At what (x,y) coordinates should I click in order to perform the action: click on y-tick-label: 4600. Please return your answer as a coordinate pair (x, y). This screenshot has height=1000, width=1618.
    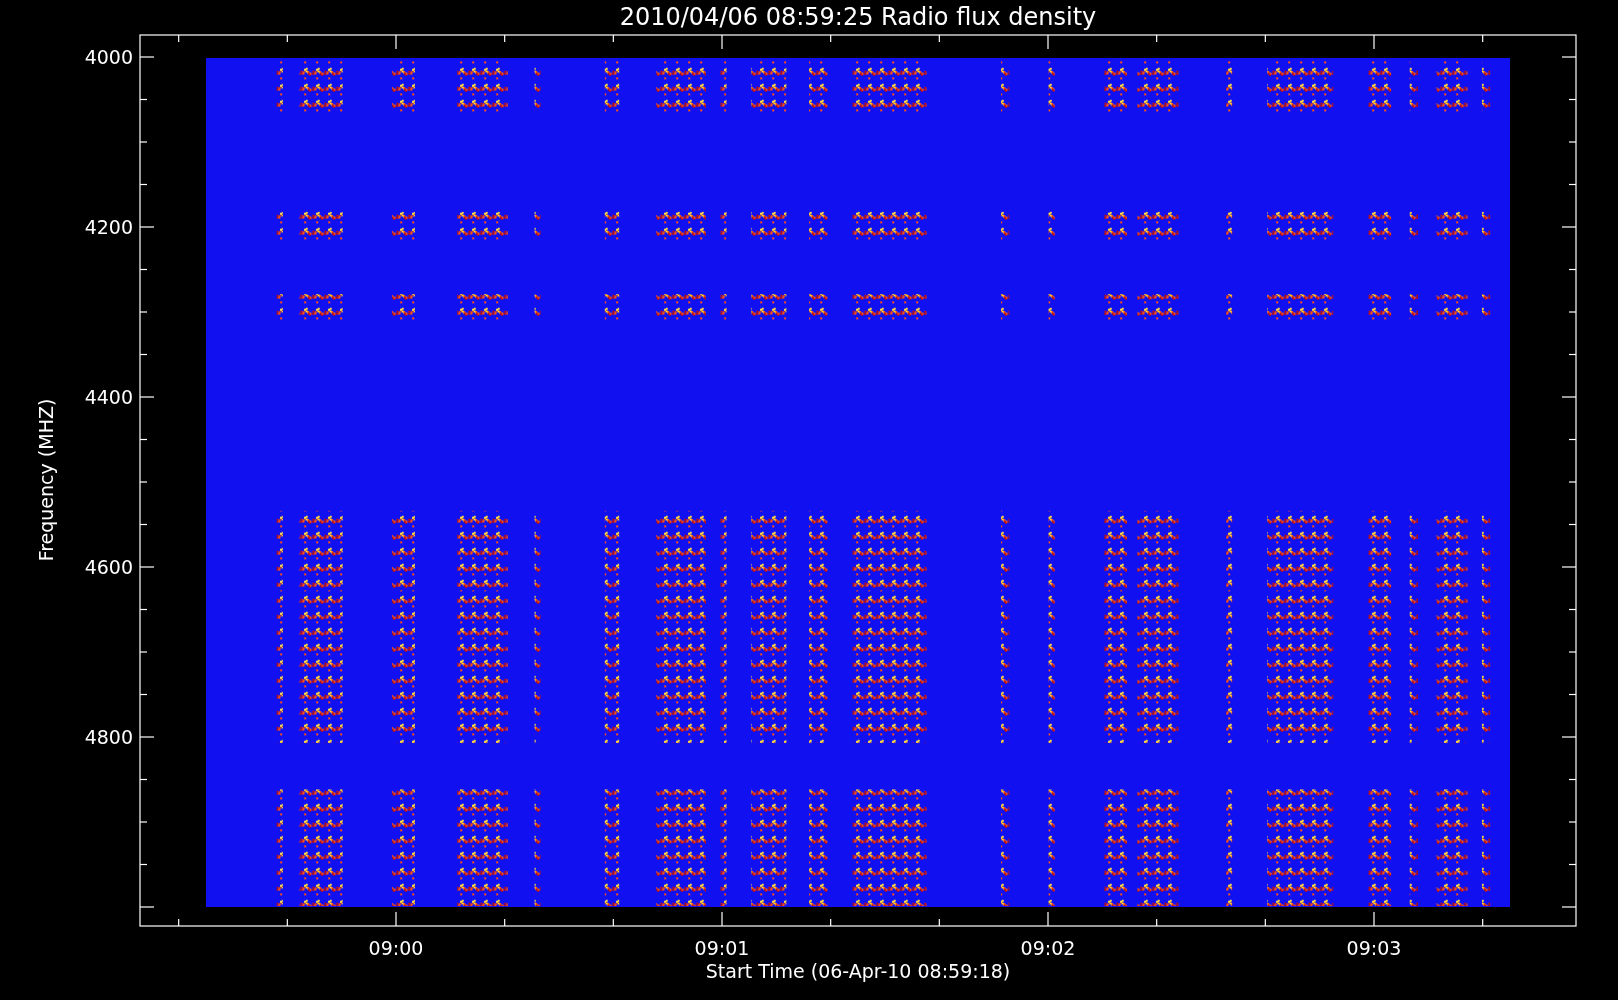
    Looking at the image, I should click on (108, 567).